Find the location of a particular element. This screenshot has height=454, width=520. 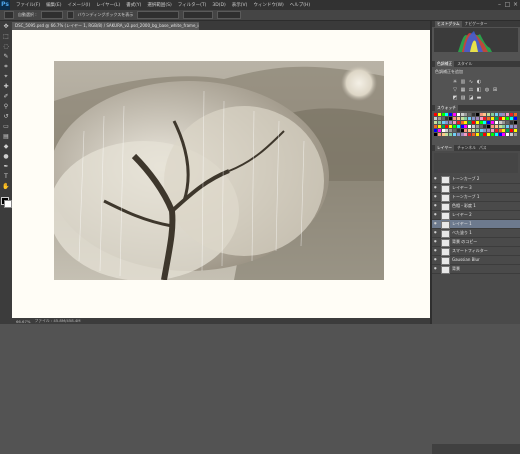

layer-row: ● トーンカーブ 1 is located at coordinates (476, 197).